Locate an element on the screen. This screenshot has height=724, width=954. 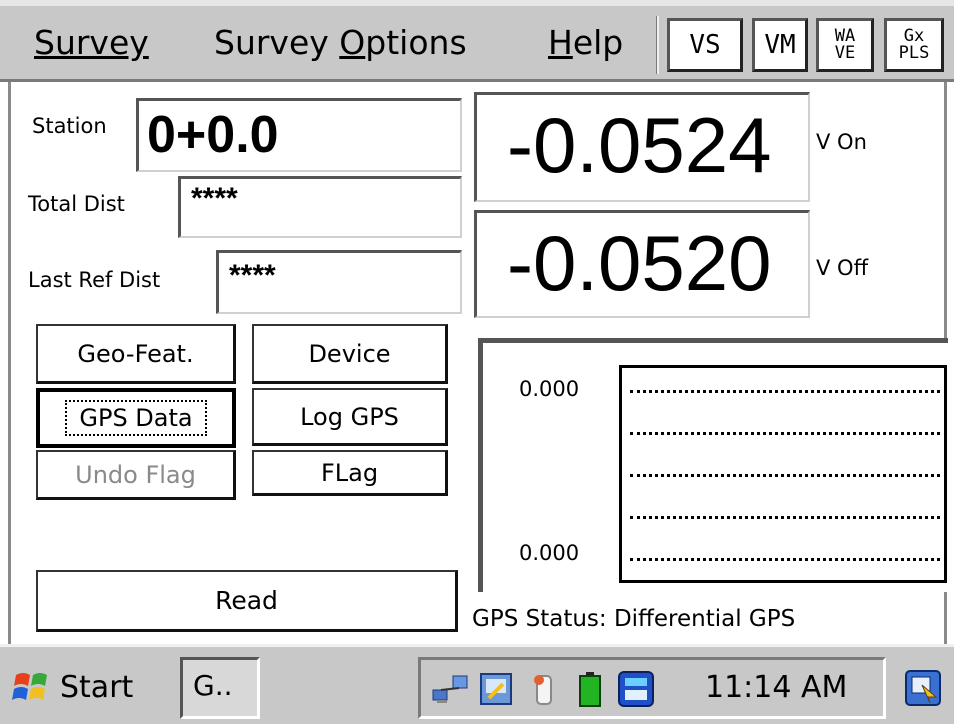
vs-toolbar-button: VS is located at coordinates (705, 45).